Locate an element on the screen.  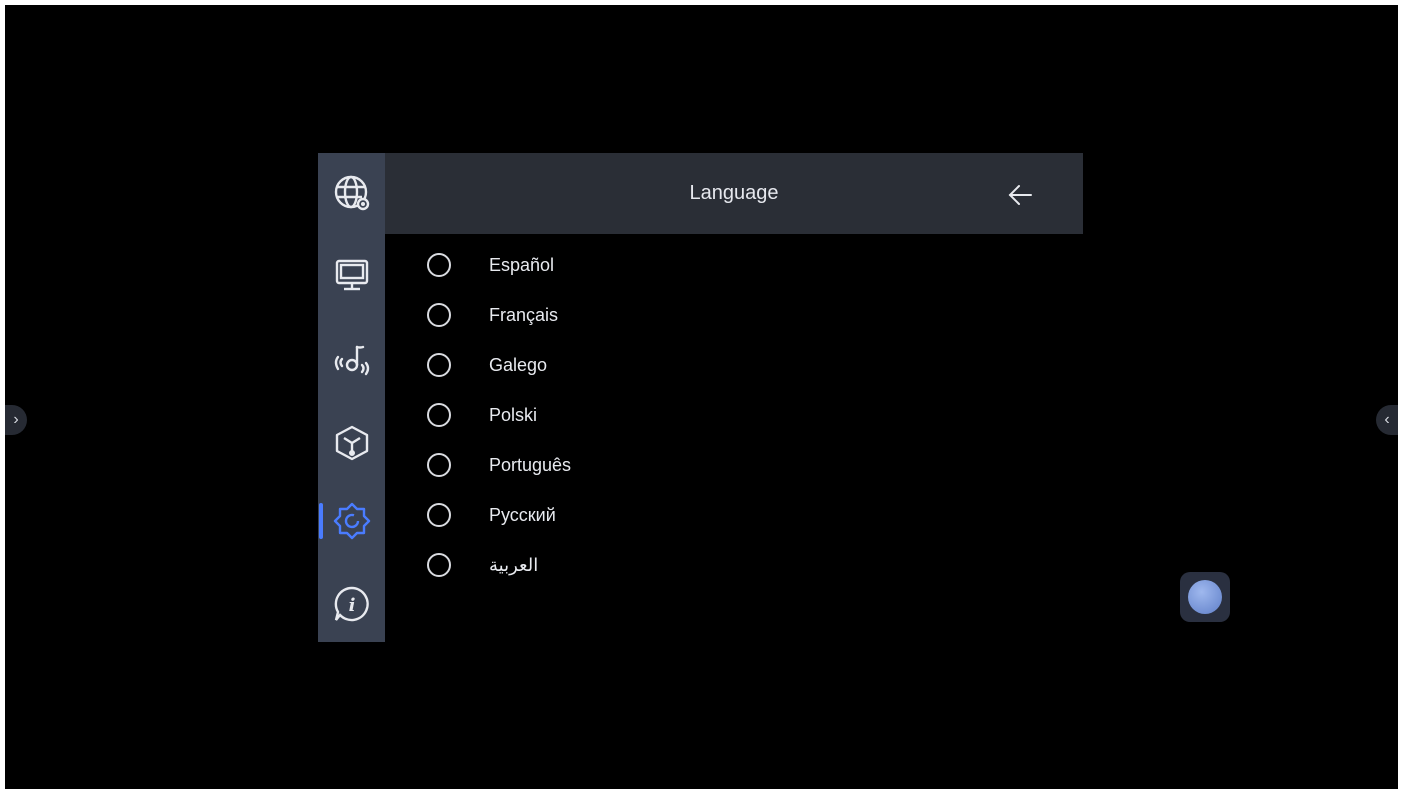
language-option: Português is located at coordinates (625, 465).